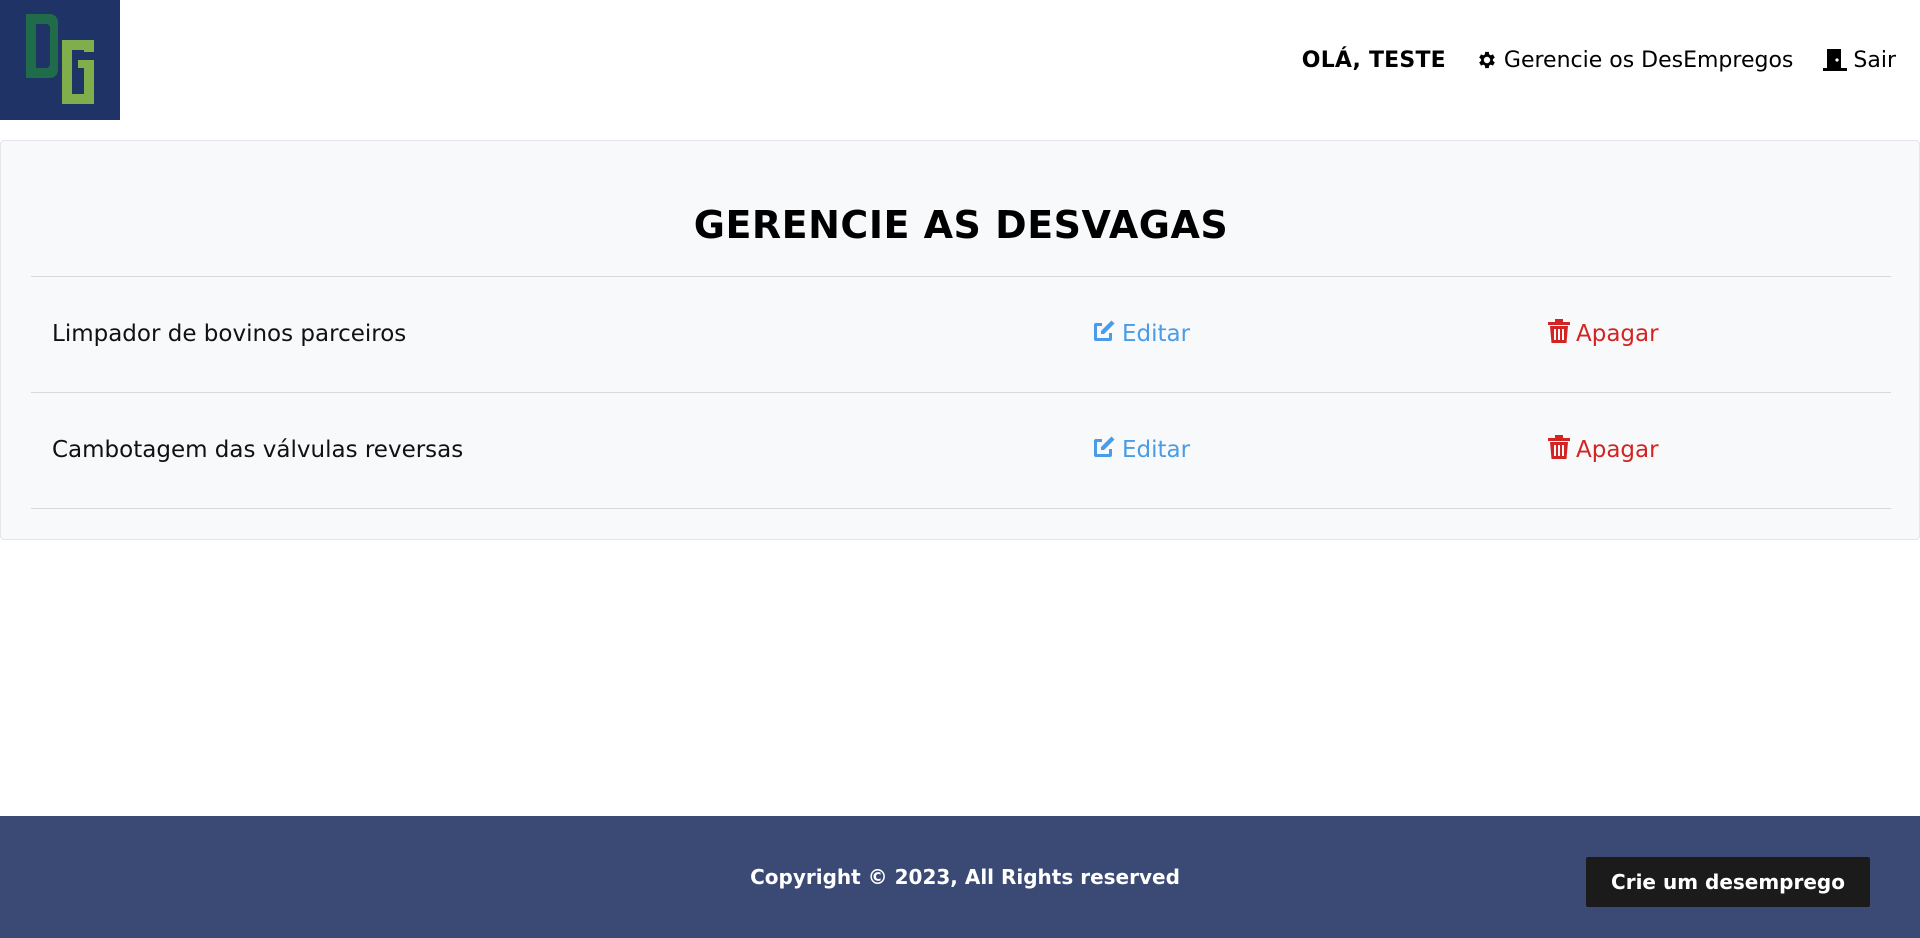 This screenshot has width=1920, height=938. Describe the element at coordinates (1874, 60) in the screenshot. I see `logout-label: Sair` at that location.